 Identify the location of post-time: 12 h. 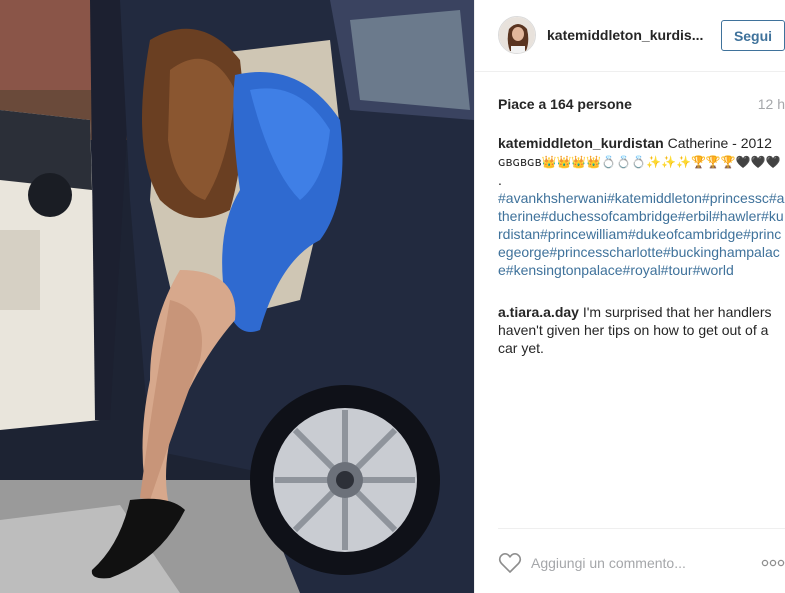
(765, 104).